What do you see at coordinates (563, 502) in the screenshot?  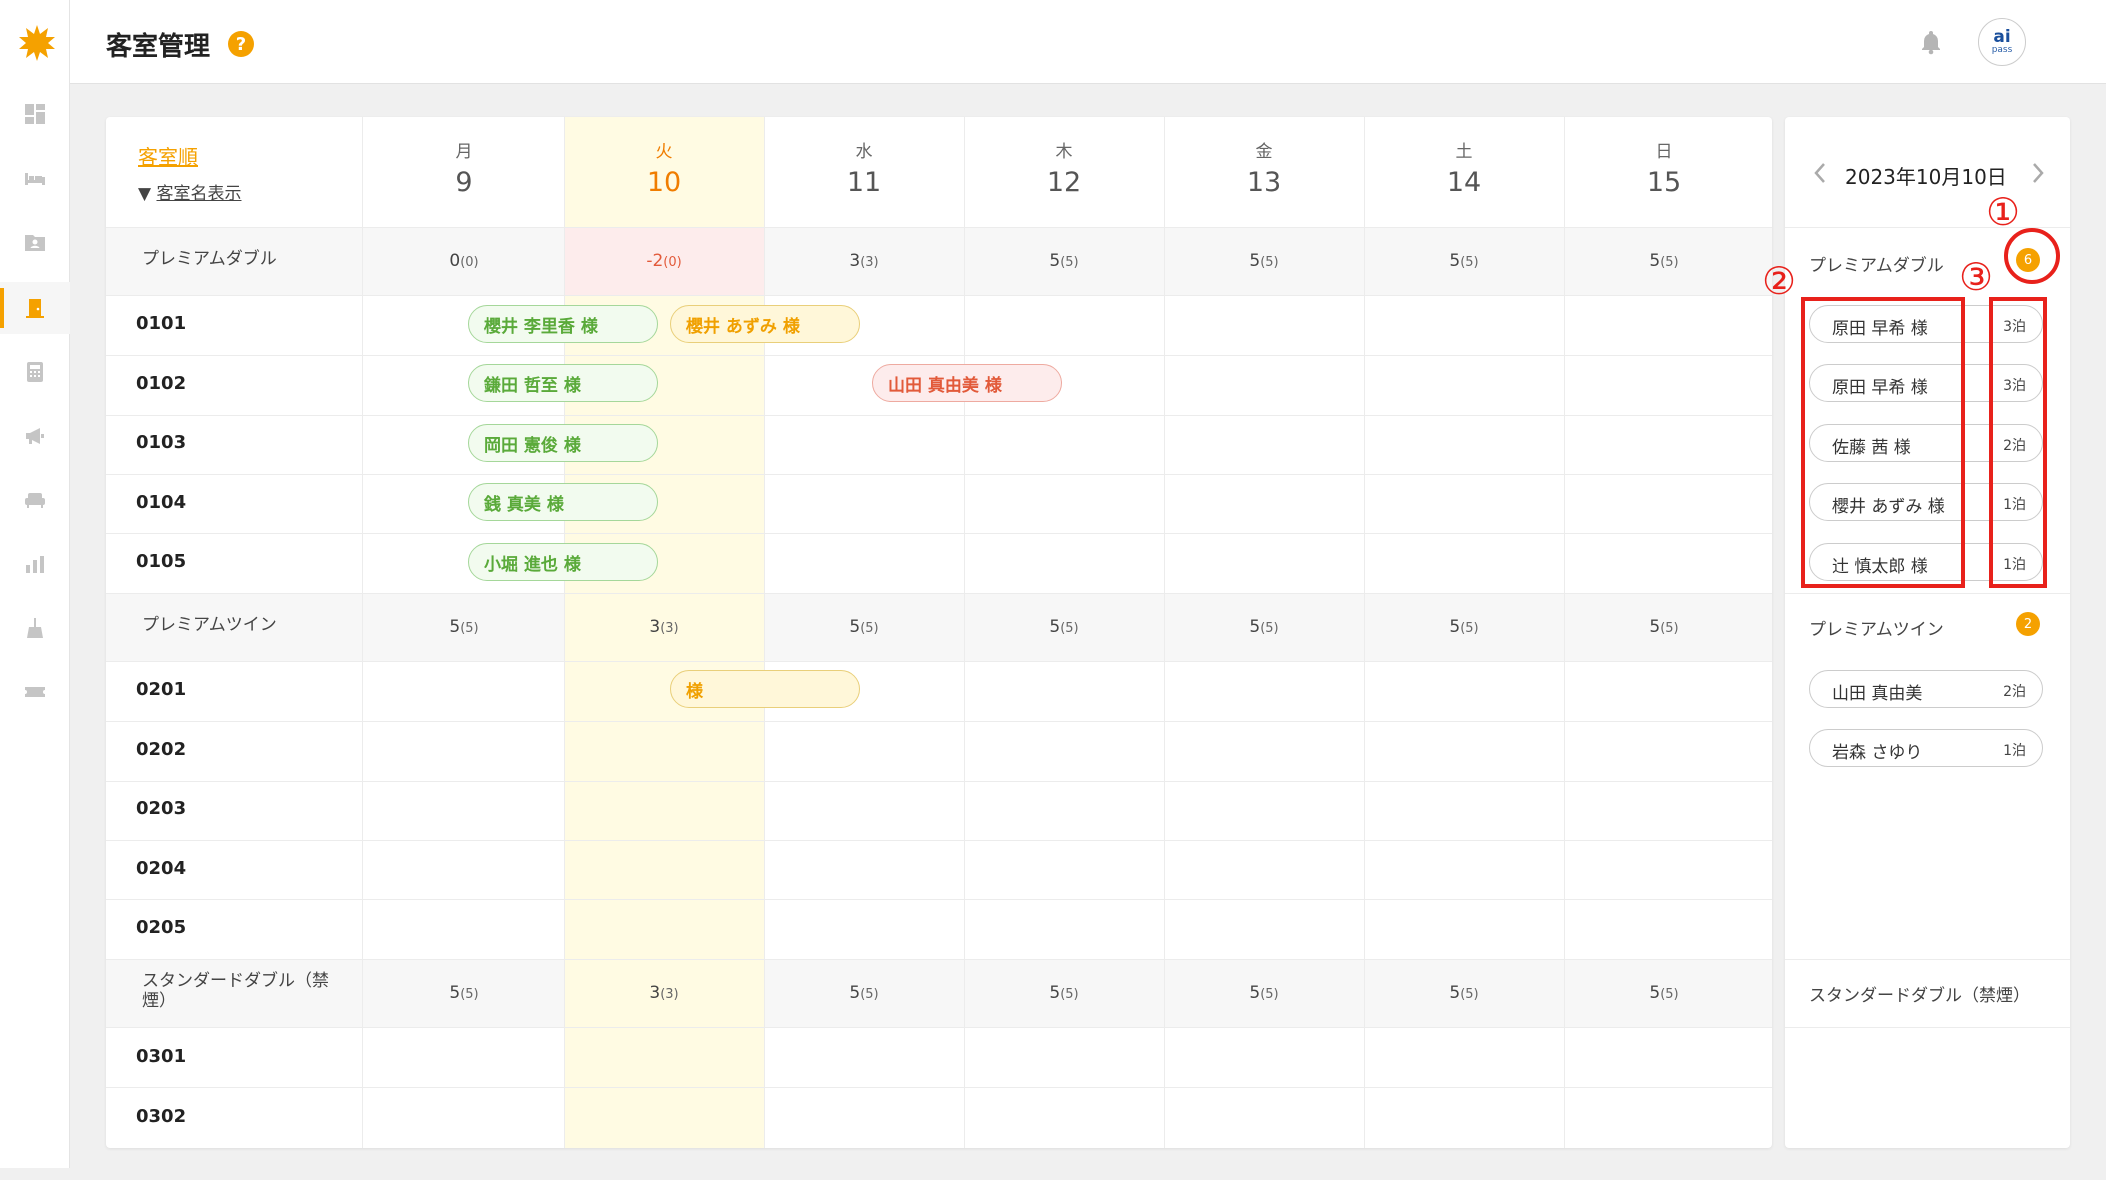 I see `booking-pill: 銭 真美 様` at bounding box center [563, 502].